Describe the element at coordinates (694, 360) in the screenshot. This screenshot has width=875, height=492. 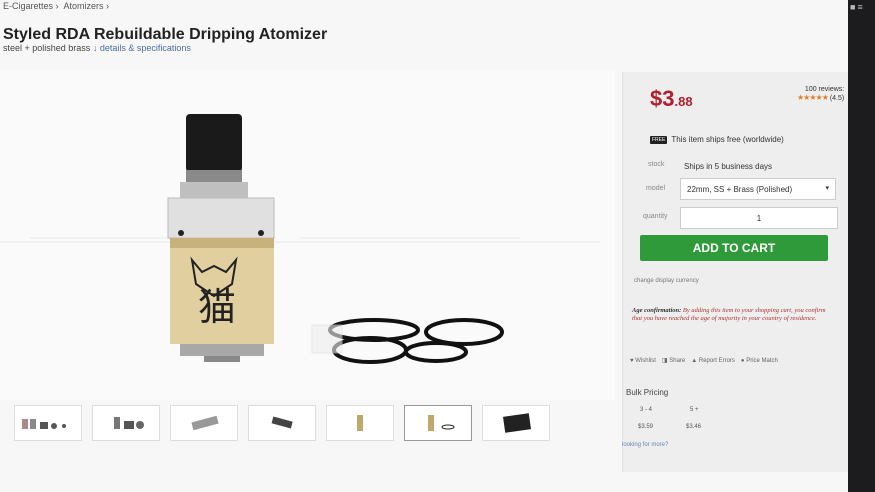
I see `warning-icon: ▲` at that location.